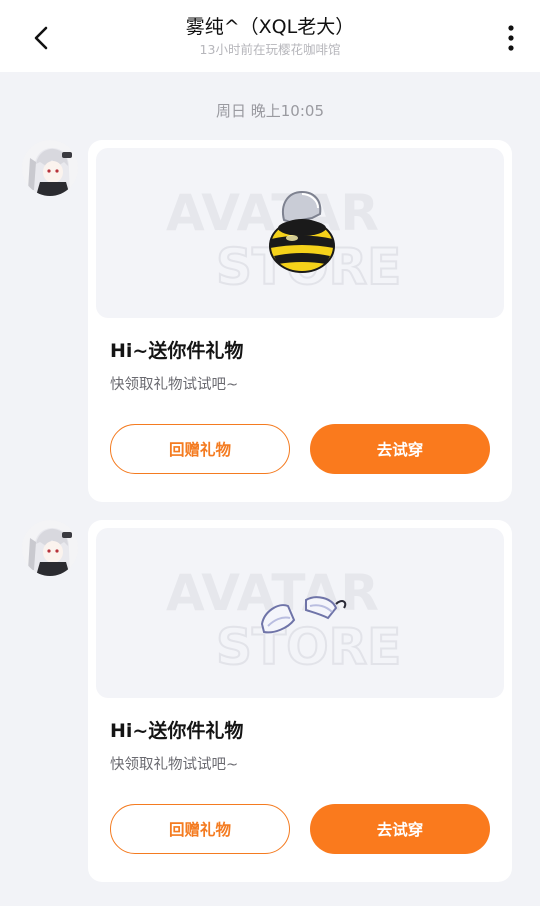  I want to click on back-button, so click(42, 38).